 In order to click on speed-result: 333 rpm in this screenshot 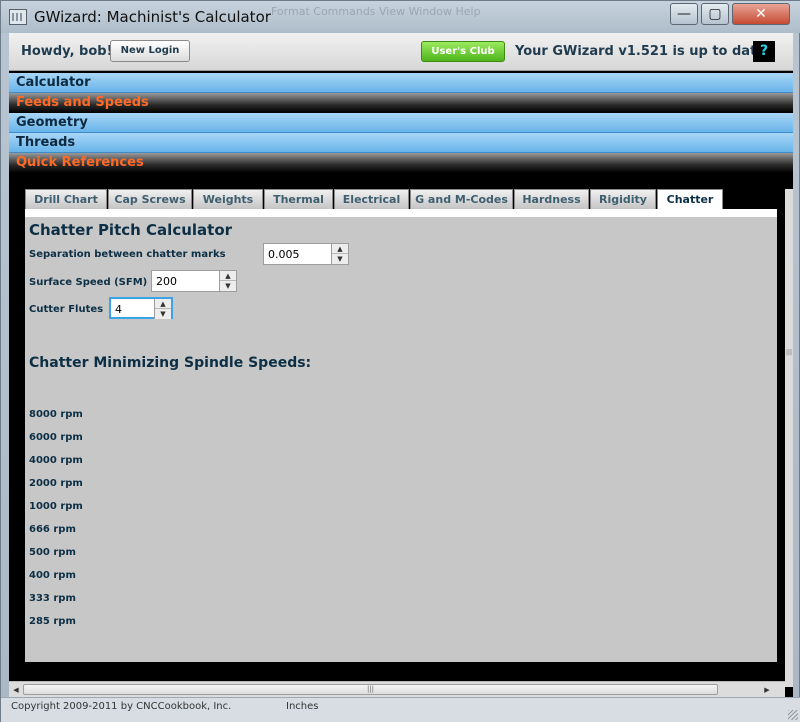, I will do `click(52, 598)`.